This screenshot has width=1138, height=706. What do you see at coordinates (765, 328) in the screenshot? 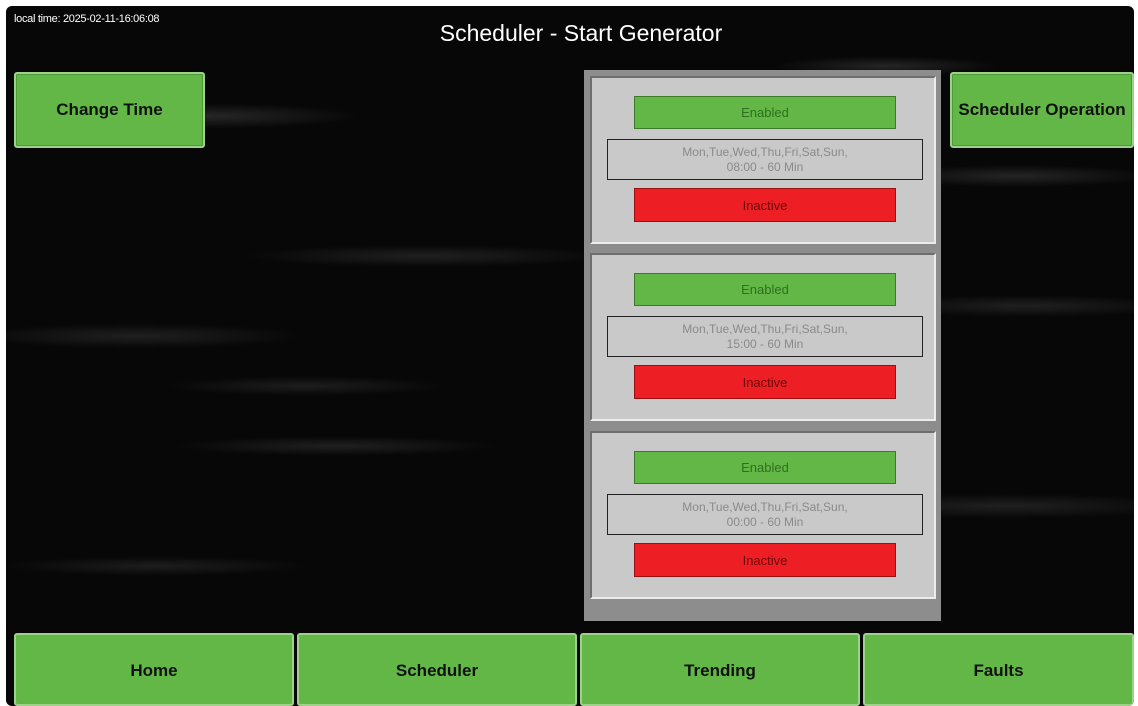
I see `schedule-2-days: Mon,Tue,Wed,Thu,Fri,Sat,Sun,` at bounding box center [765, 328].